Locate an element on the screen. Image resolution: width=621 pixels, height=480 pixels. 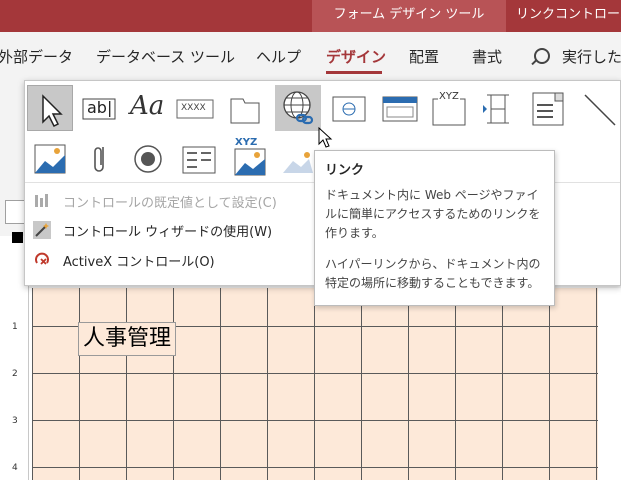
mouse-cursor-icon is located at coordinates (325, 137).